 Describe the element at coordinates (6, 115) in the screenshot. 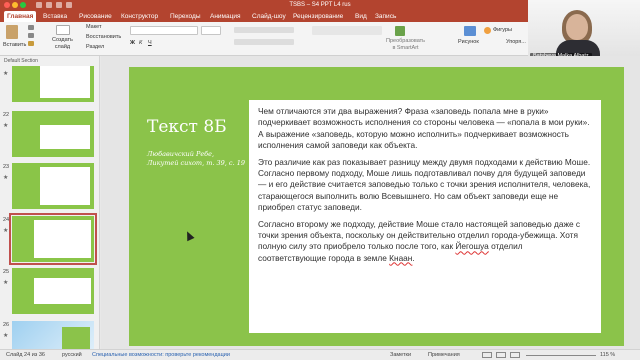

I see `slide-number-22: 22` at that location.